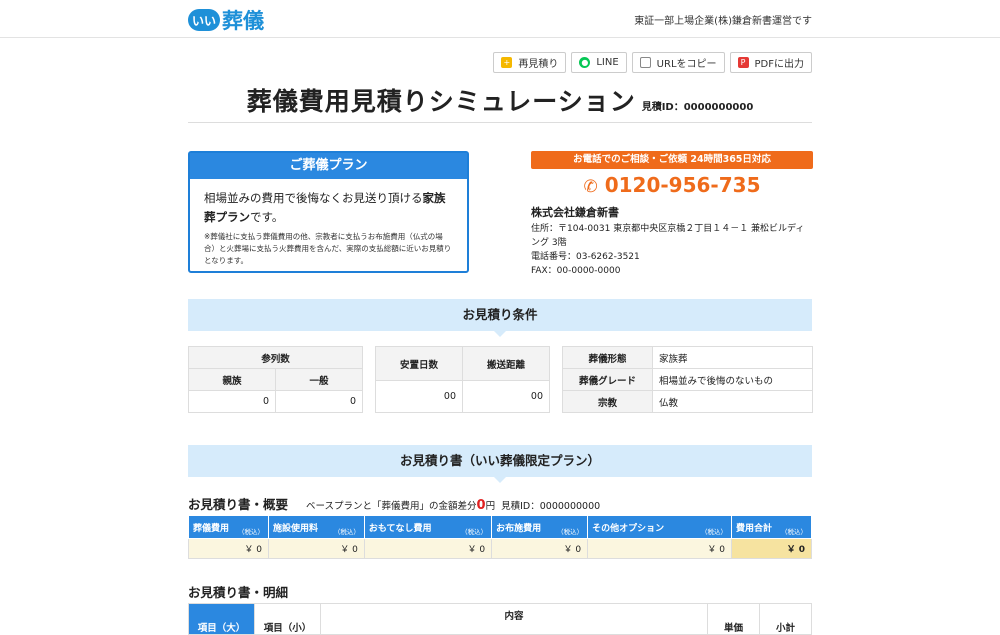 This screenshot has height=635, width=1000. Describe the element at coordinates (499, 460) in the screenshot. I see `estimate-heading-text: お見積り書（いい葬儀限定プラン）` at that location.